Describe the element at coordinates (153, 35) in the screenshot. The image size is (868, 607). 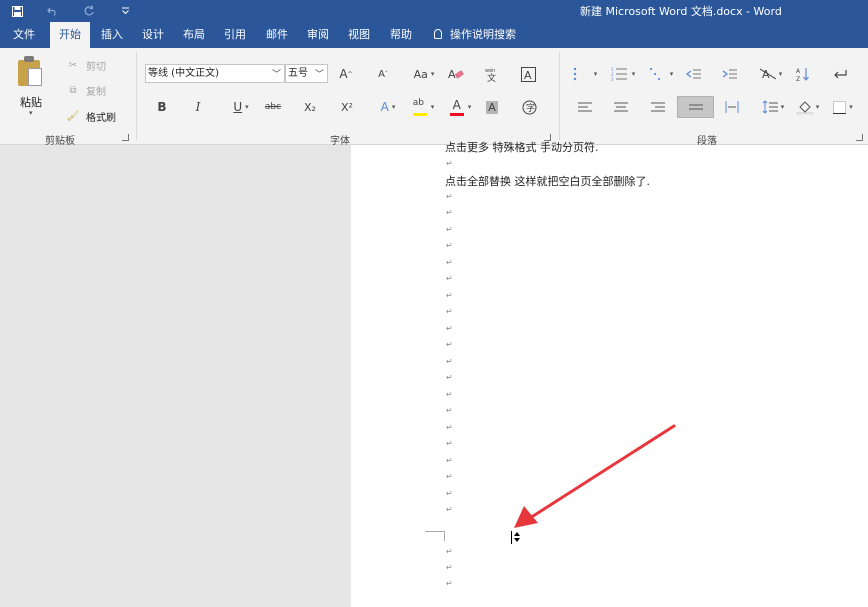
I see `tab-design: 设计` at that location.